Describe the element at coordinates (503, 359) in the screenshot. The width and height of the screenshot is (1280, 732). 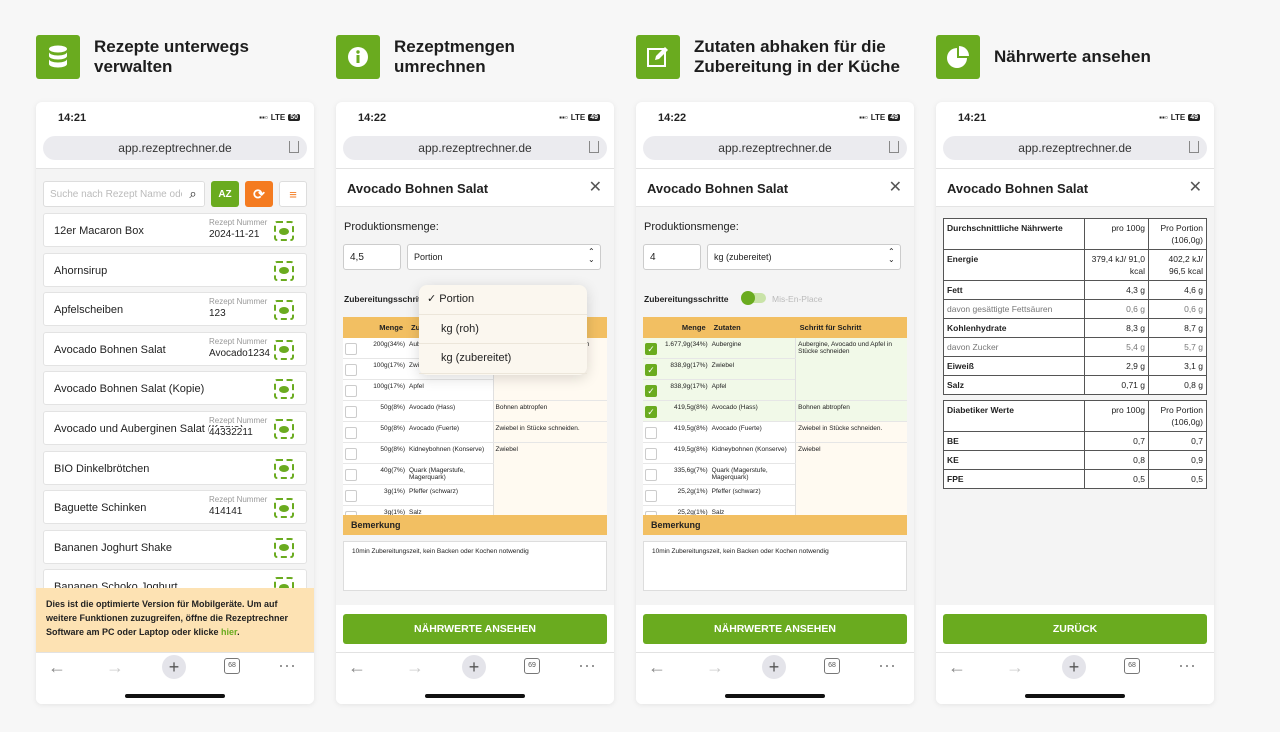
I see `unit-option: kg (zubereitet)` at that location.